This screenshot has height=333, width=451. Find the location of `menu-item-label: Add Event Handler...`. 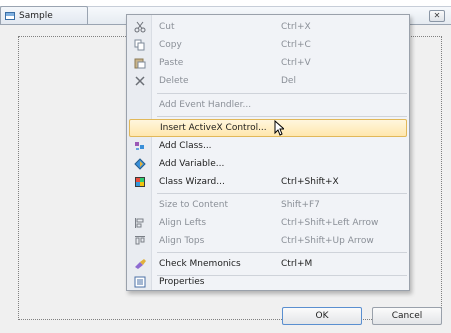

menu-item-label: Add Event Handler... is located at coordinates (205, 105).